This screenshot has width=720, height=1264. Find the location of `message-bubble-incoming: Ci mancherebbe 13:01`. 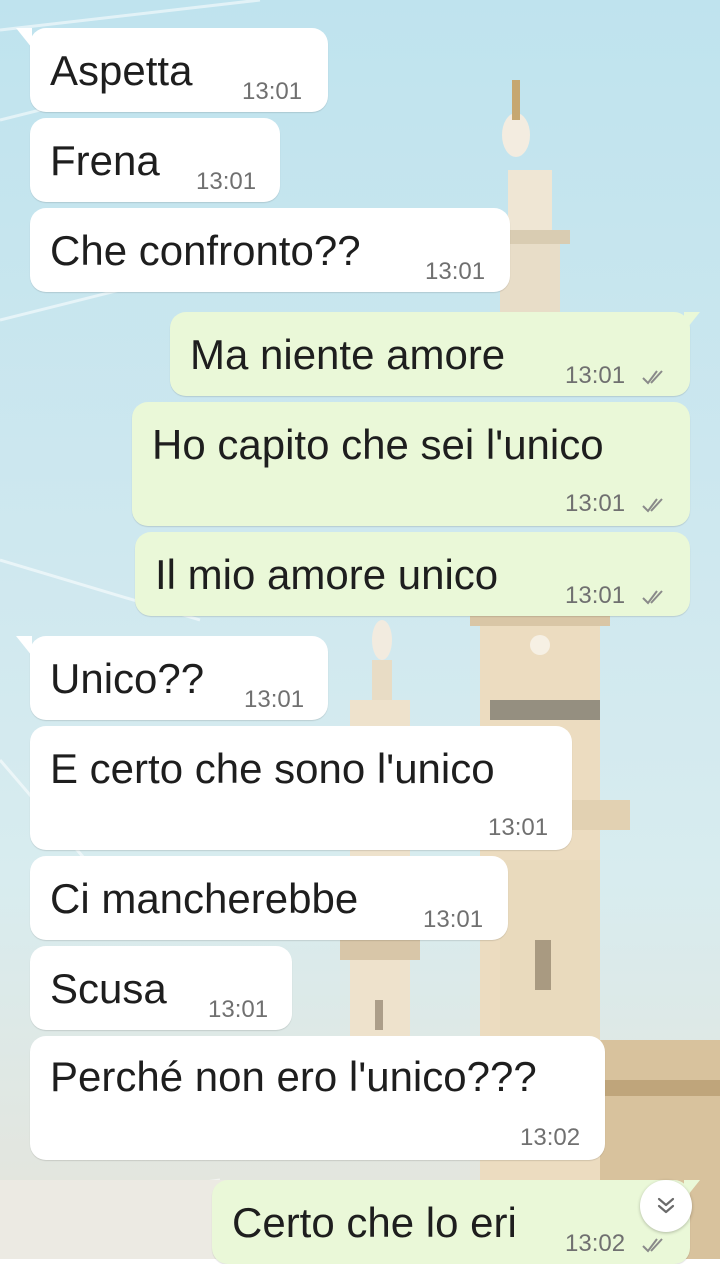

message-bubble-incoming: Ci mancherebbe 13:01 is located at coordinates (269, 898).